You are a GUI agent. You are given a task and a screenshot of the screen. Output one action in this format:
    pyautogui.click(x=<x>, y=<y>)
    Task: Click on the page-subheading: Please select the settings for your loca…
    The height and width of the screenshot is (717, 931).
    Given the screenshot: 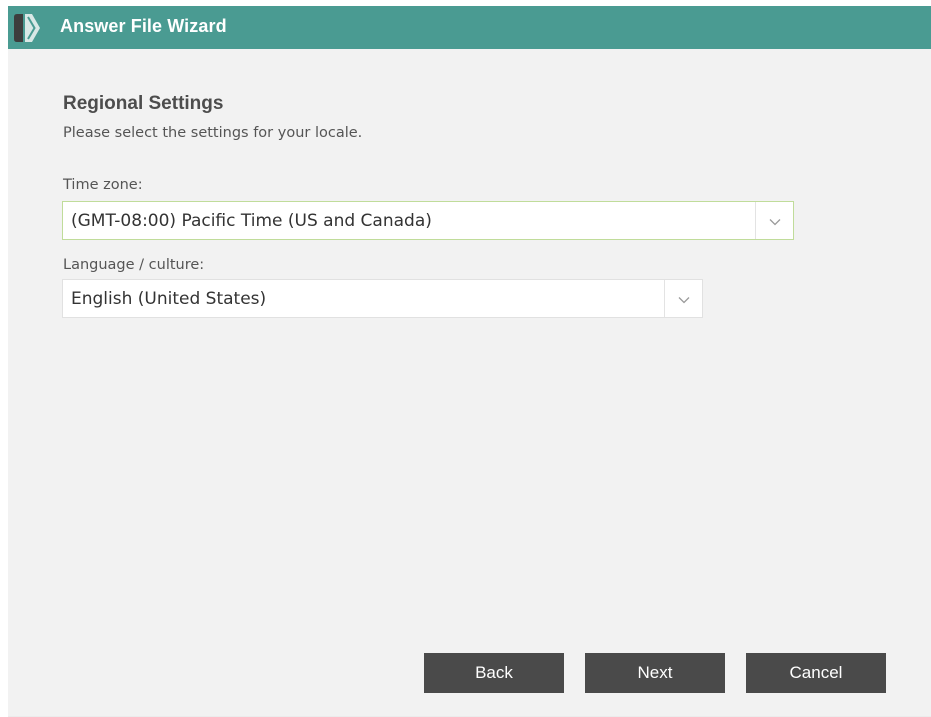 What is the action you would take?
    pyautogui.click(x=213, y=133)
    